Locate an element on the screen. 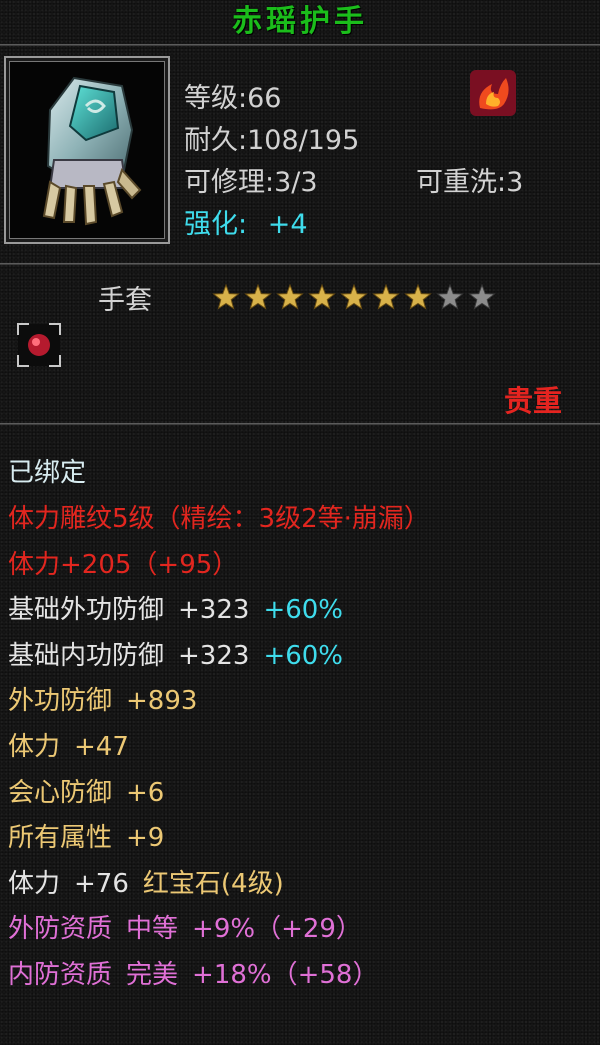 This screenshot has height=1045, width=600. item-enhance: 强化: +4 is located at coordinates (246, 221).